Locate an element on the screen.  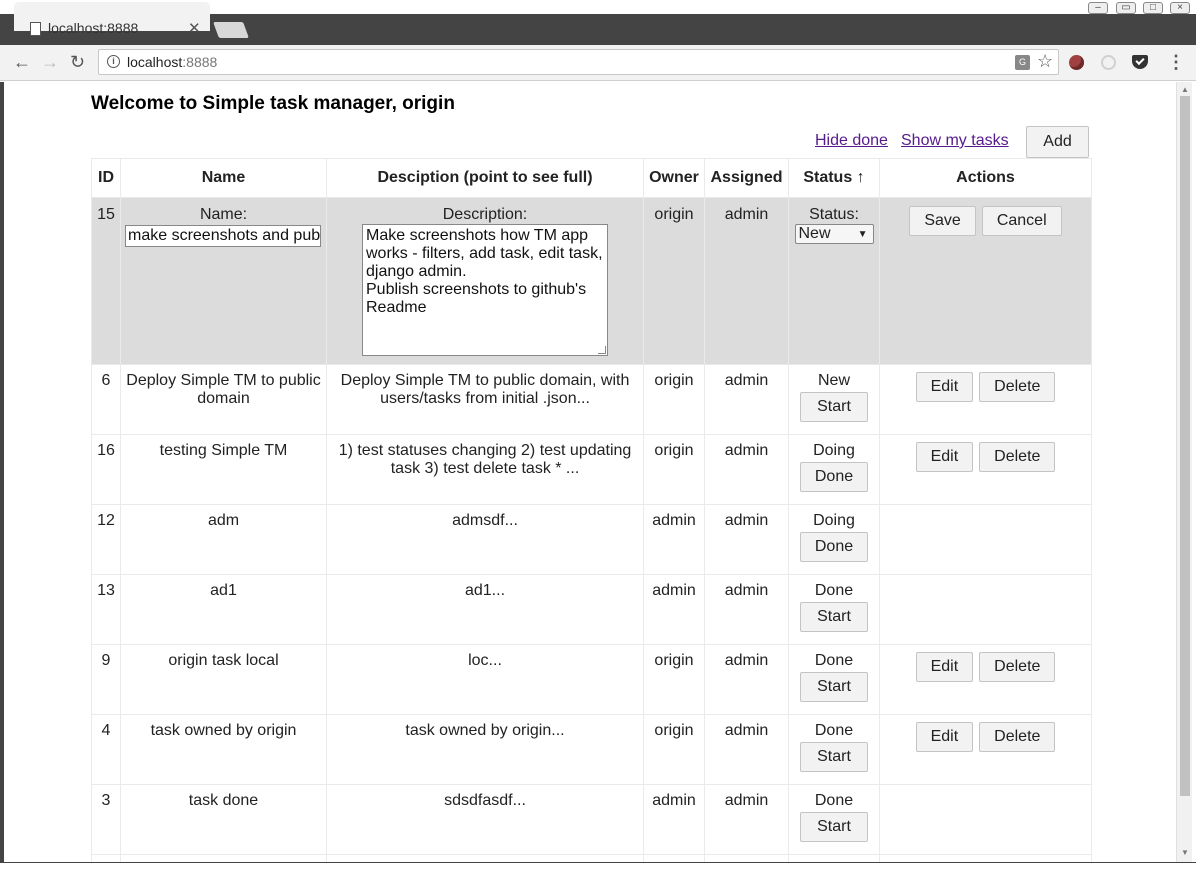
task-owner: admin is located at coordinates (674, 539).